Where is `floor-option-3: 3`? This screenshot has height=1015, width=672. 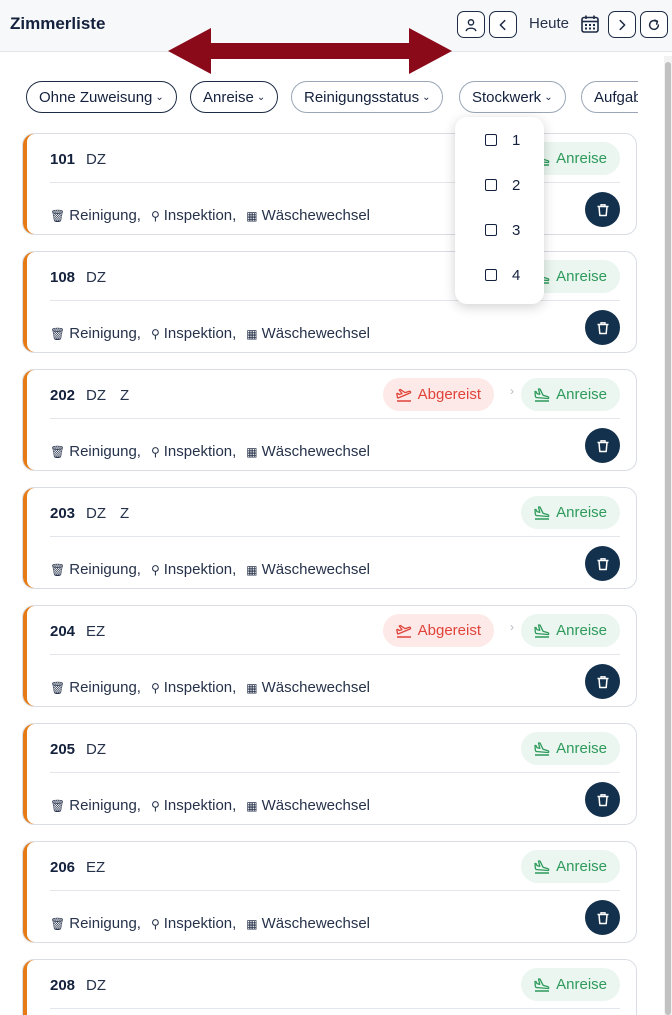
floor-option-3: 3 is located at coordinates (502, 230).